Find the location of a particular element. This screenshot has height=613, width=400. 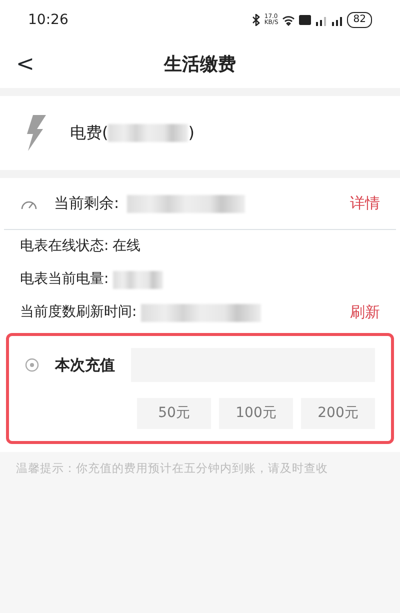

bill-name: 电费( ) is located at coordinates (132, 133).